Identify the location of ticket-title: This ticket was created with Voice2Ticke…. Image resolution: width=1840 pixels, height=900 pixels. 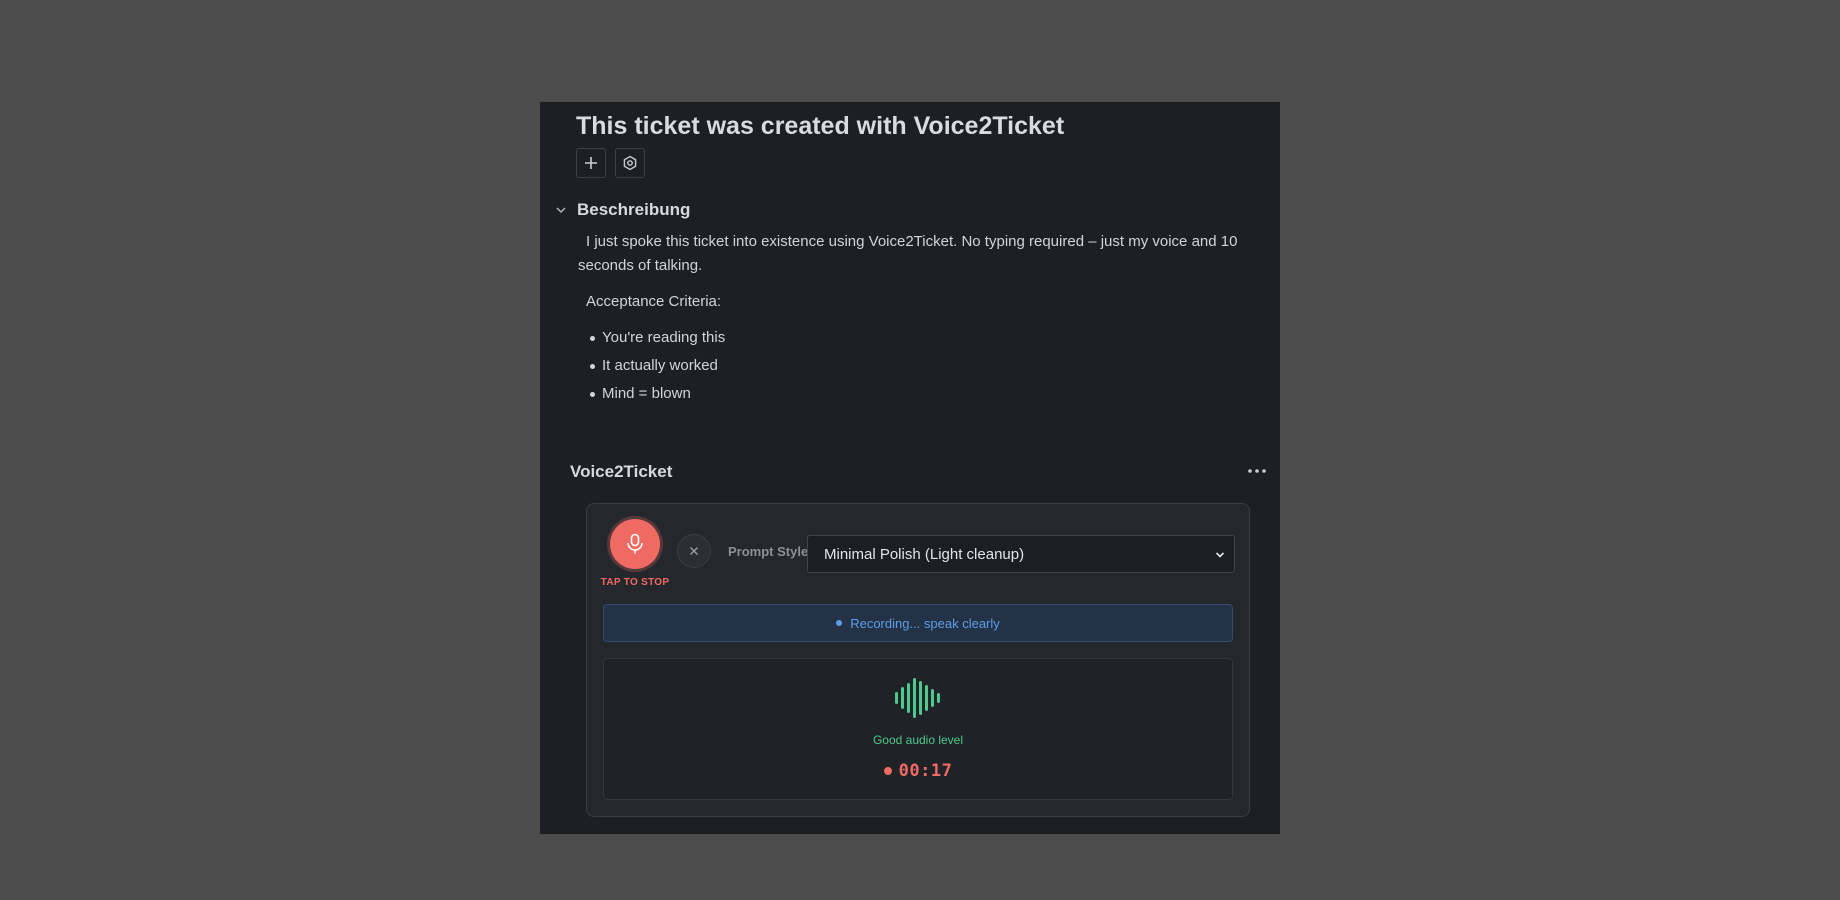
(820, 126).